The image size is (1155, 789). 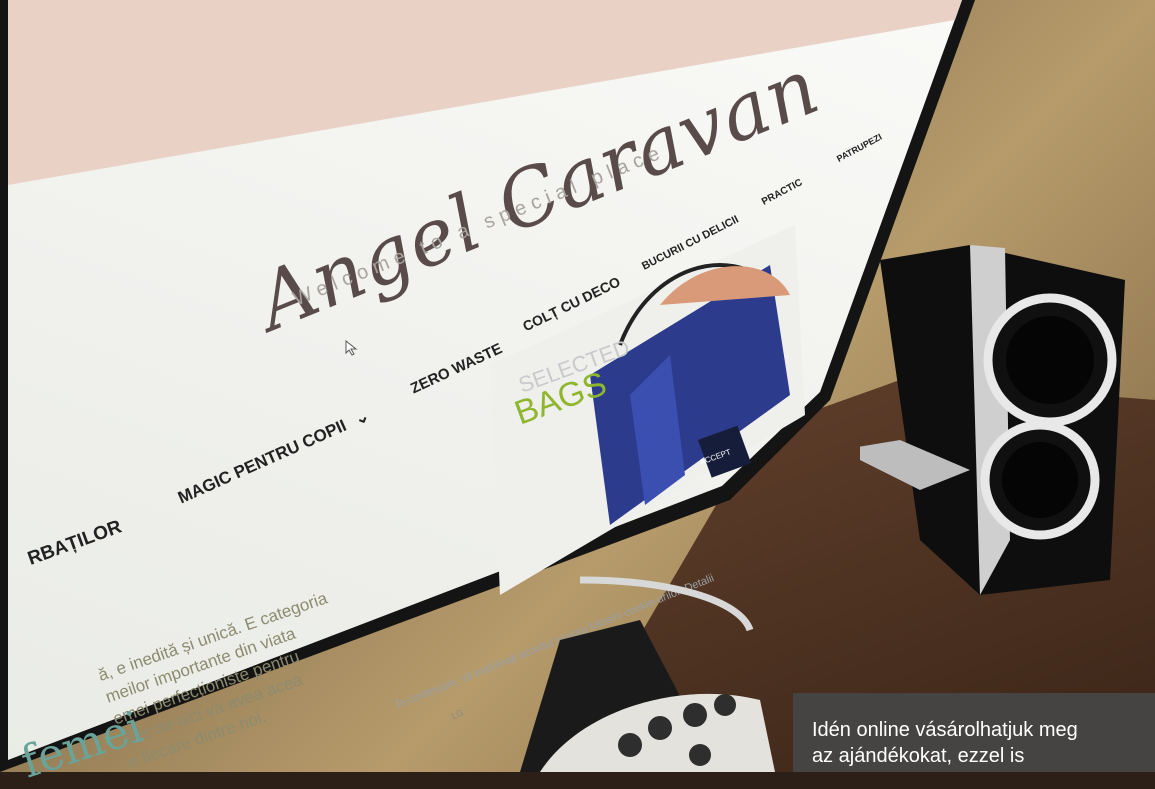 What do you see at coordinates (640, 410) in the screenshot?
I see `selected-bags-banner: SELECTED BAGS ACCEPT` at bounding box center [640, 410].